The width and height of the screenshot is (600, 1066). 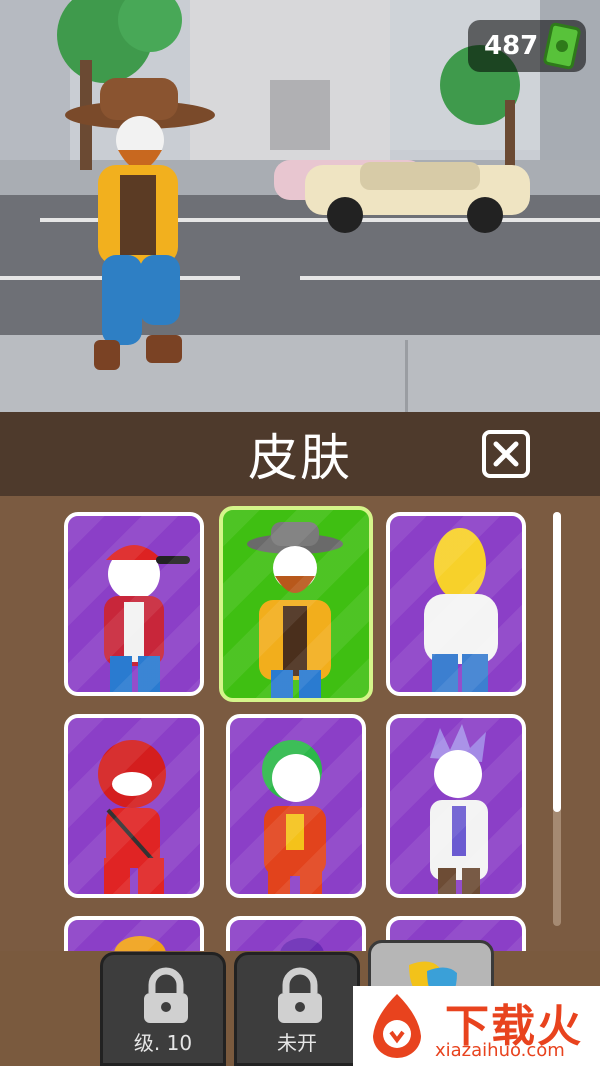 What do you see at coordinates (456, 806) in the screenshot?
I see `skin-card-scientist` at bounding box center [456, 806].